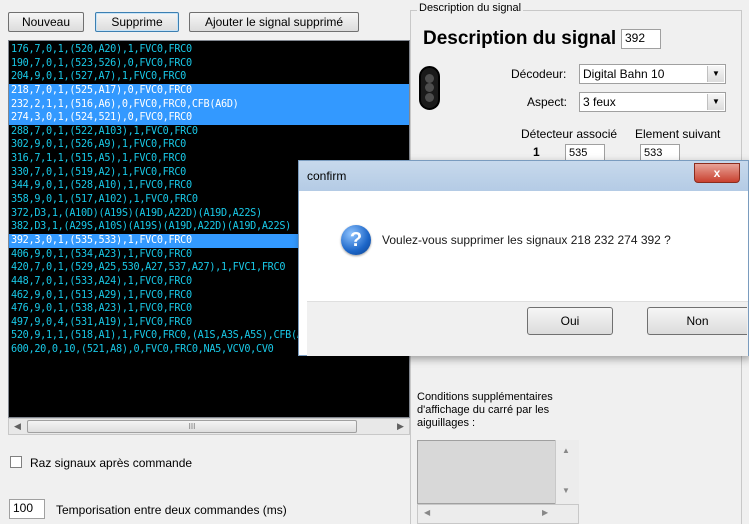 Image resolution: width=749 pixels, height=524 pixels. What do you see at coordinates (570, 321) in the screenshot?
I see `oui-button: Oui` at bounding box center [570, 321].